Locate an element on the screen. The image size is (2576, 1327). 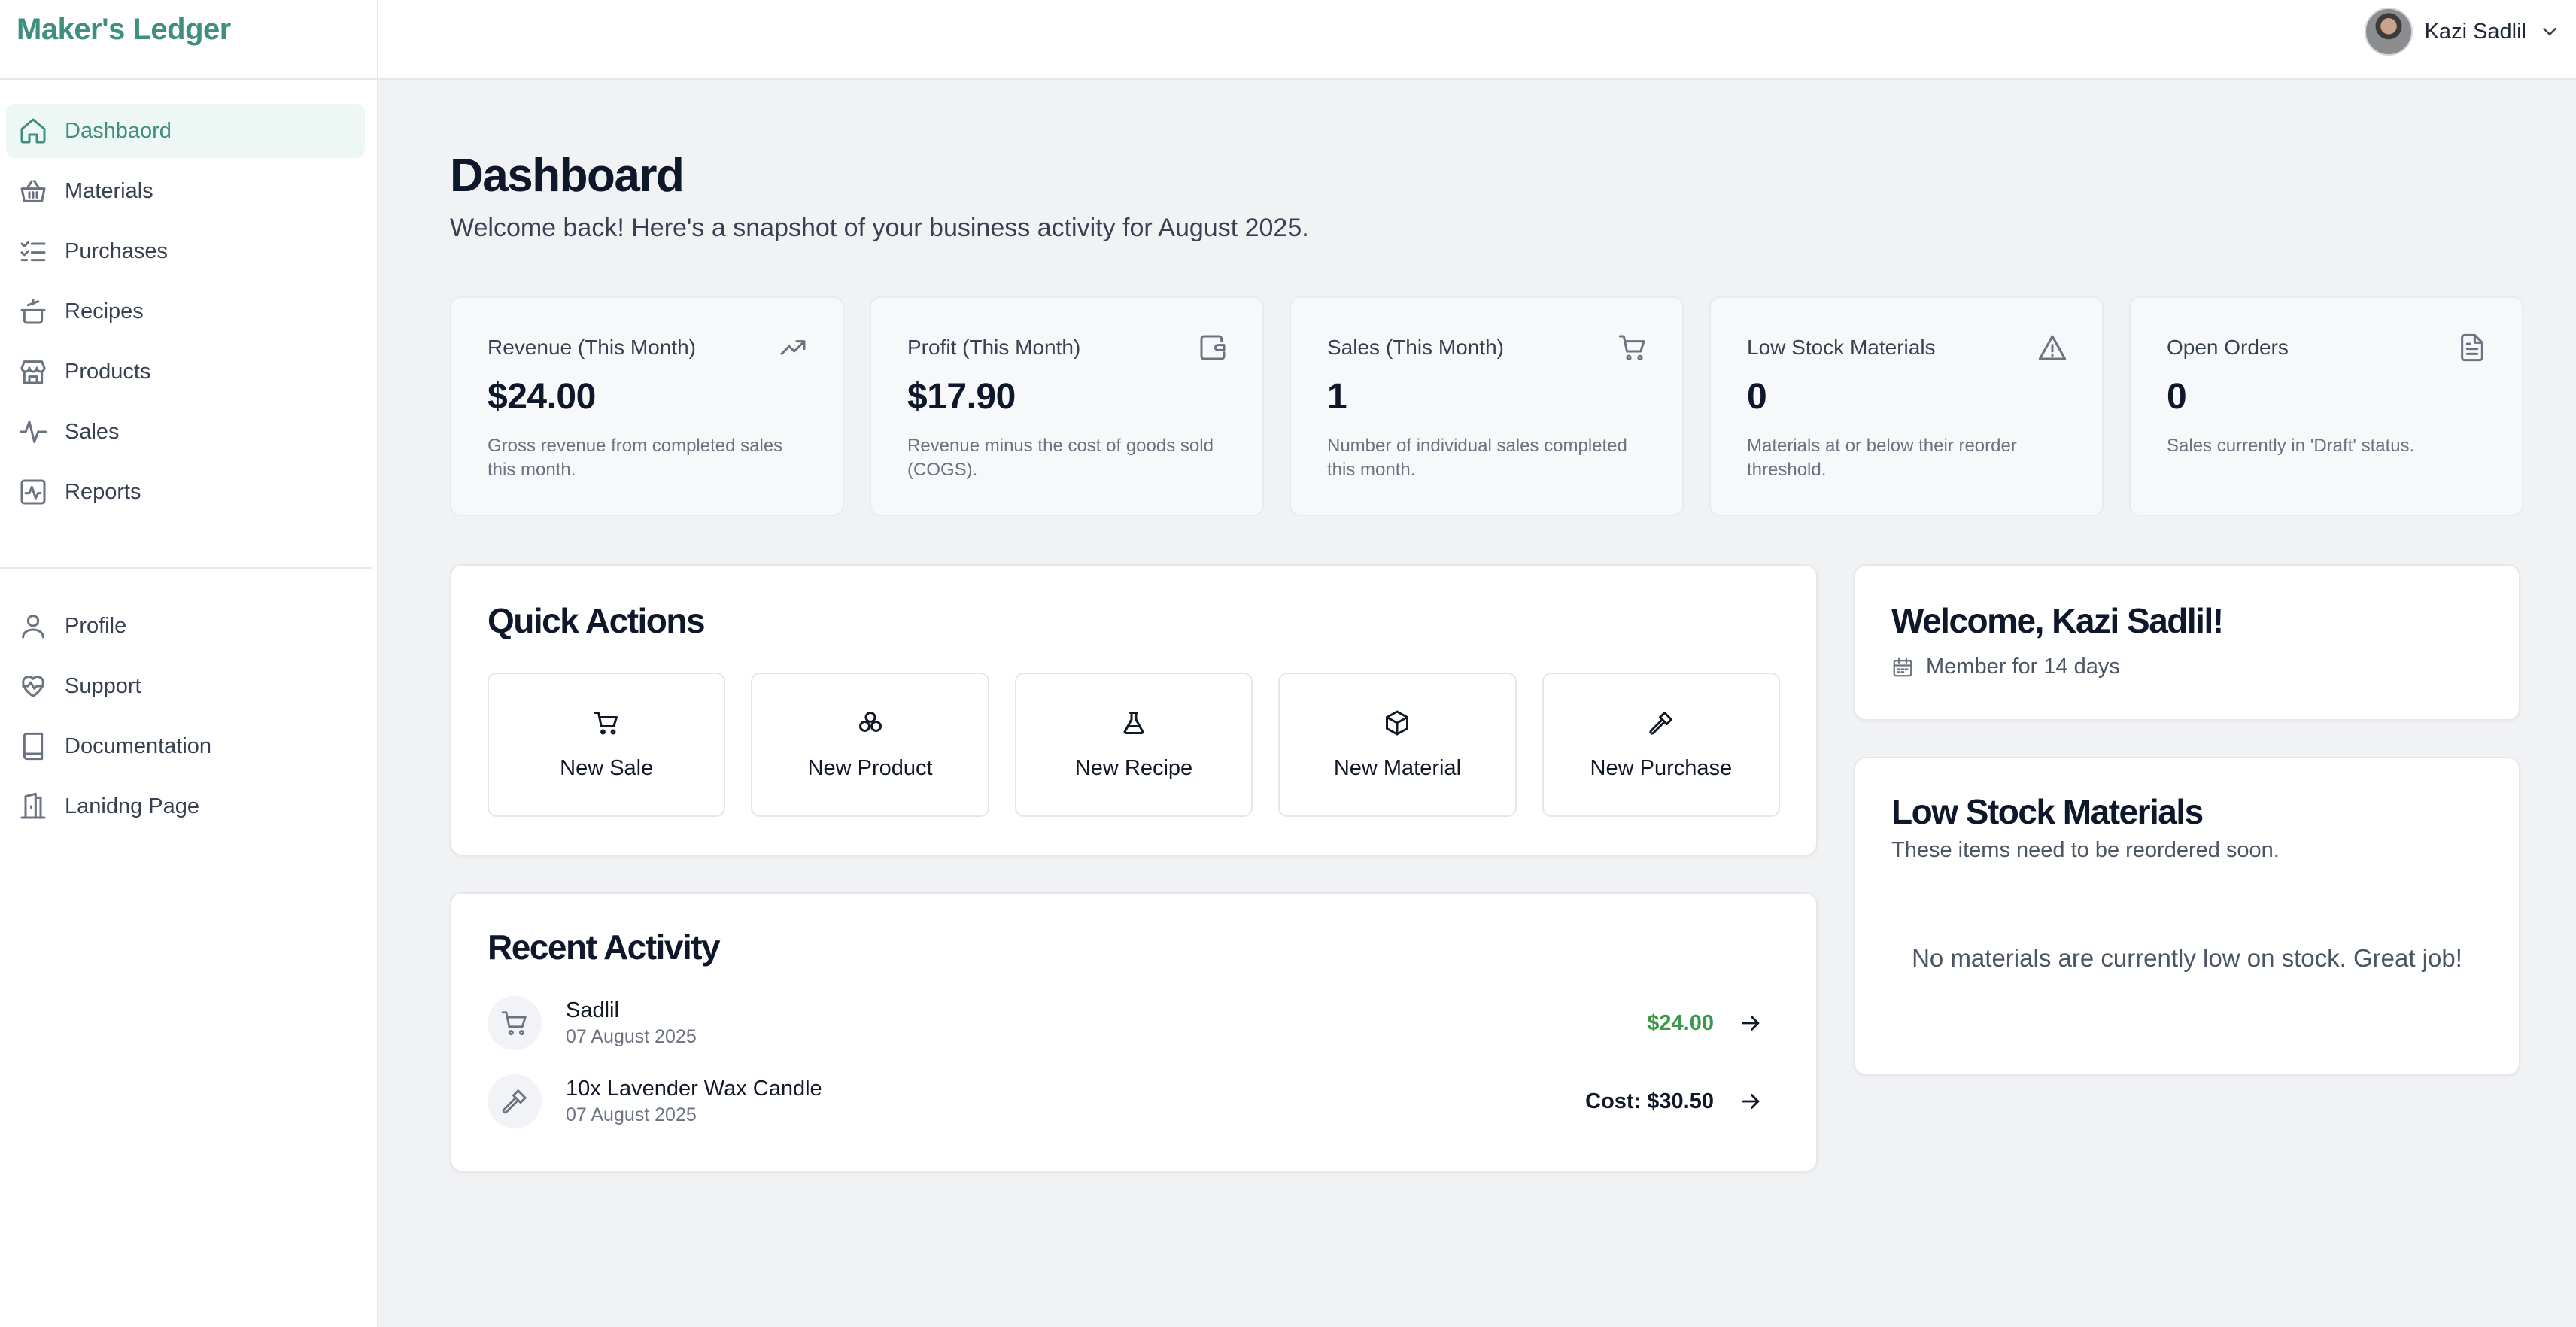
member-duration: Member for 14 days is located at coordinates (2187, 667).